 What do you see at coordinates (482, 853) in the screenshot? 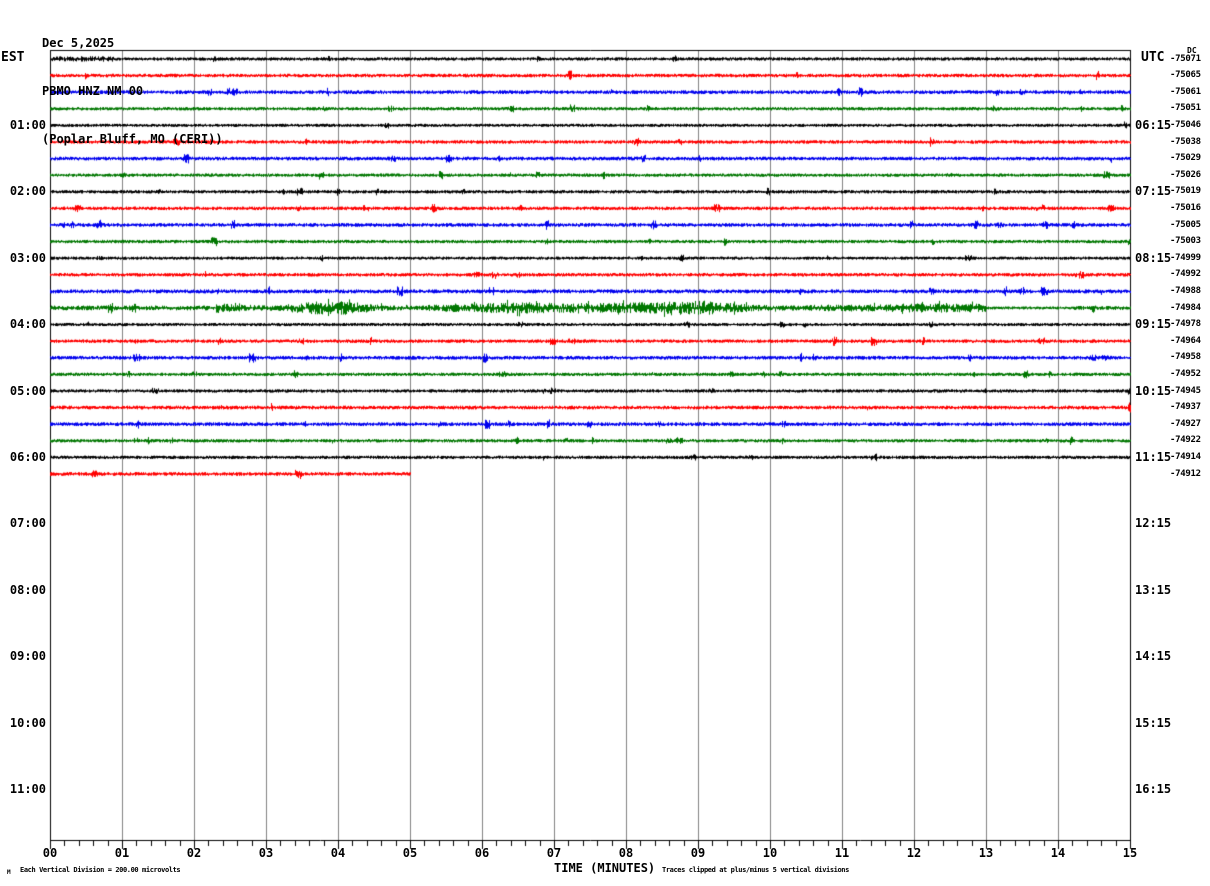
I see `x-axis-tick-label: 06` at bounding box center [482, 853].